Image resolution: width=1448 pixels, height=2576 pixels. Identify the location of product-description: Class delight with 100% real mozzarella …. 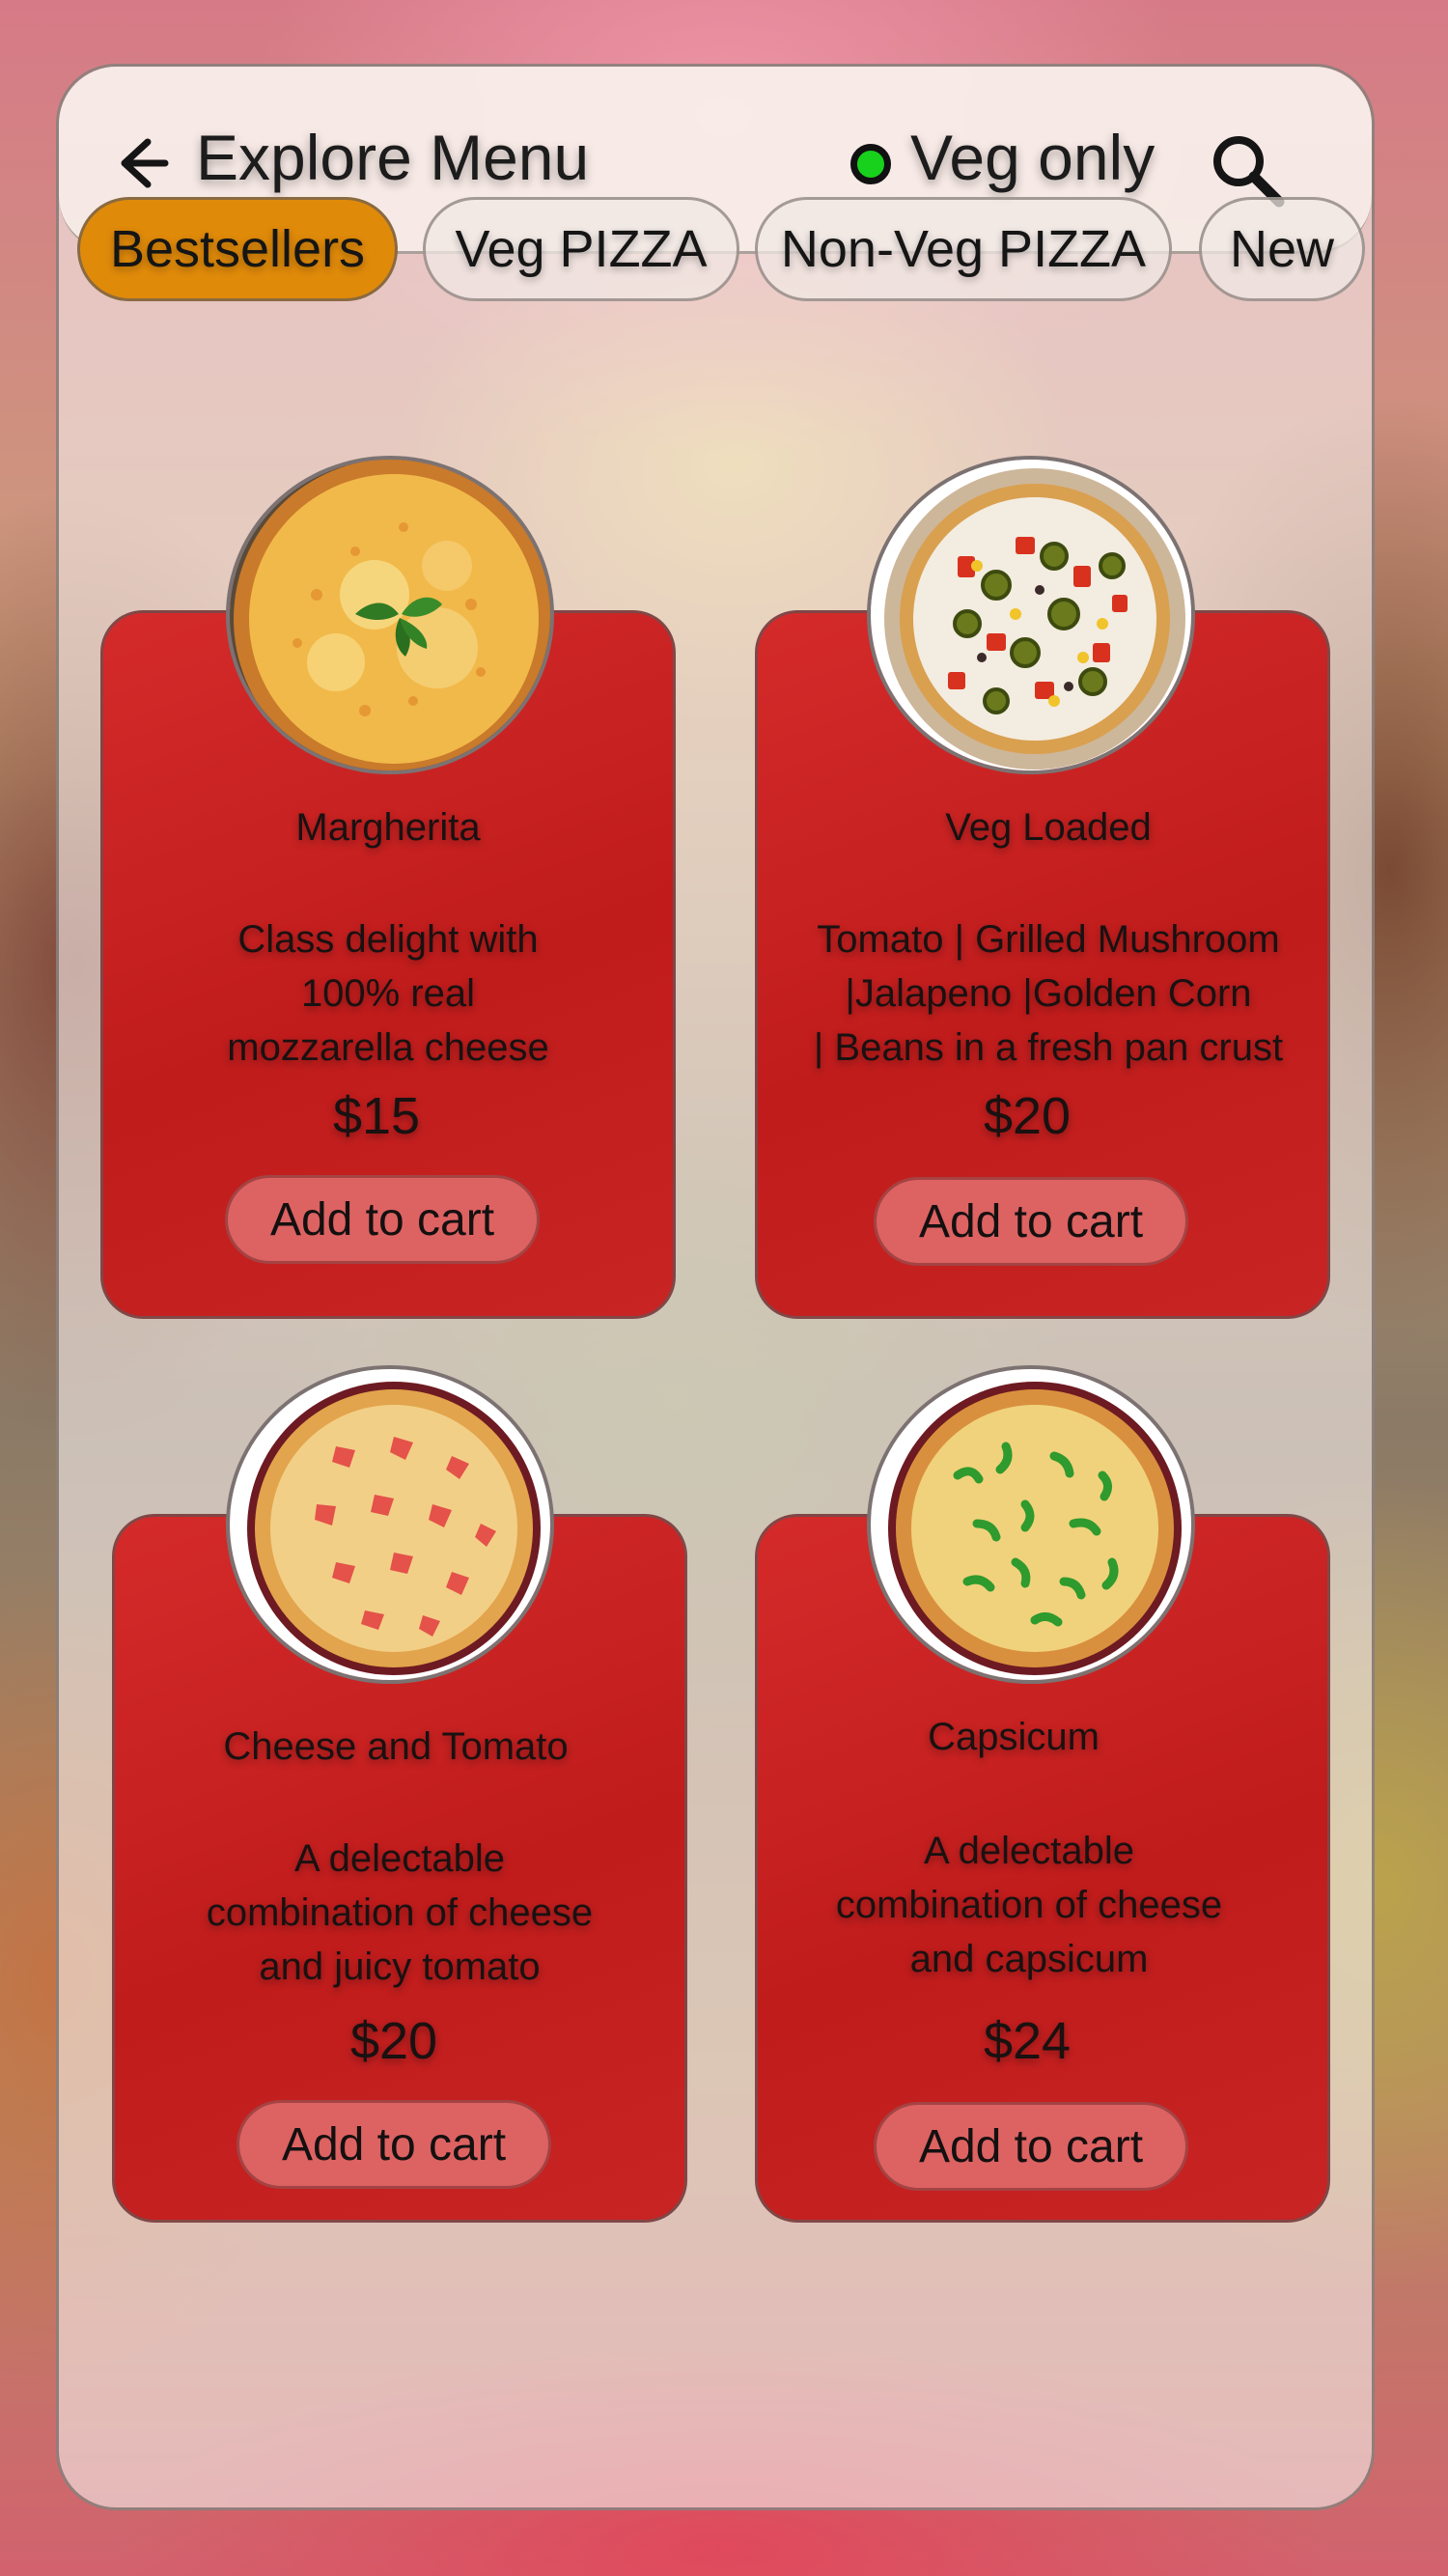
(388, 994).